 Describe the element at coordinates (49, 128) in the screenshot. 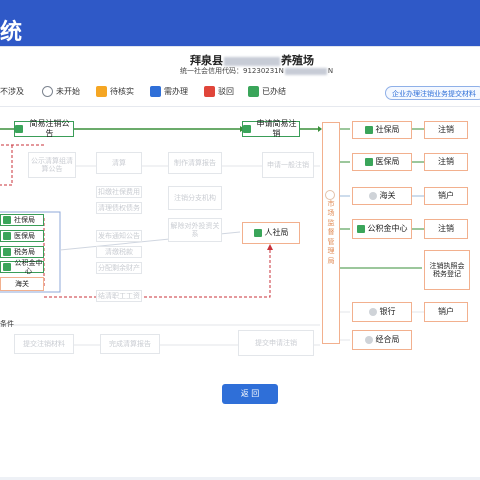

I see `simple-notice-label: 简易注销公告` at that location.